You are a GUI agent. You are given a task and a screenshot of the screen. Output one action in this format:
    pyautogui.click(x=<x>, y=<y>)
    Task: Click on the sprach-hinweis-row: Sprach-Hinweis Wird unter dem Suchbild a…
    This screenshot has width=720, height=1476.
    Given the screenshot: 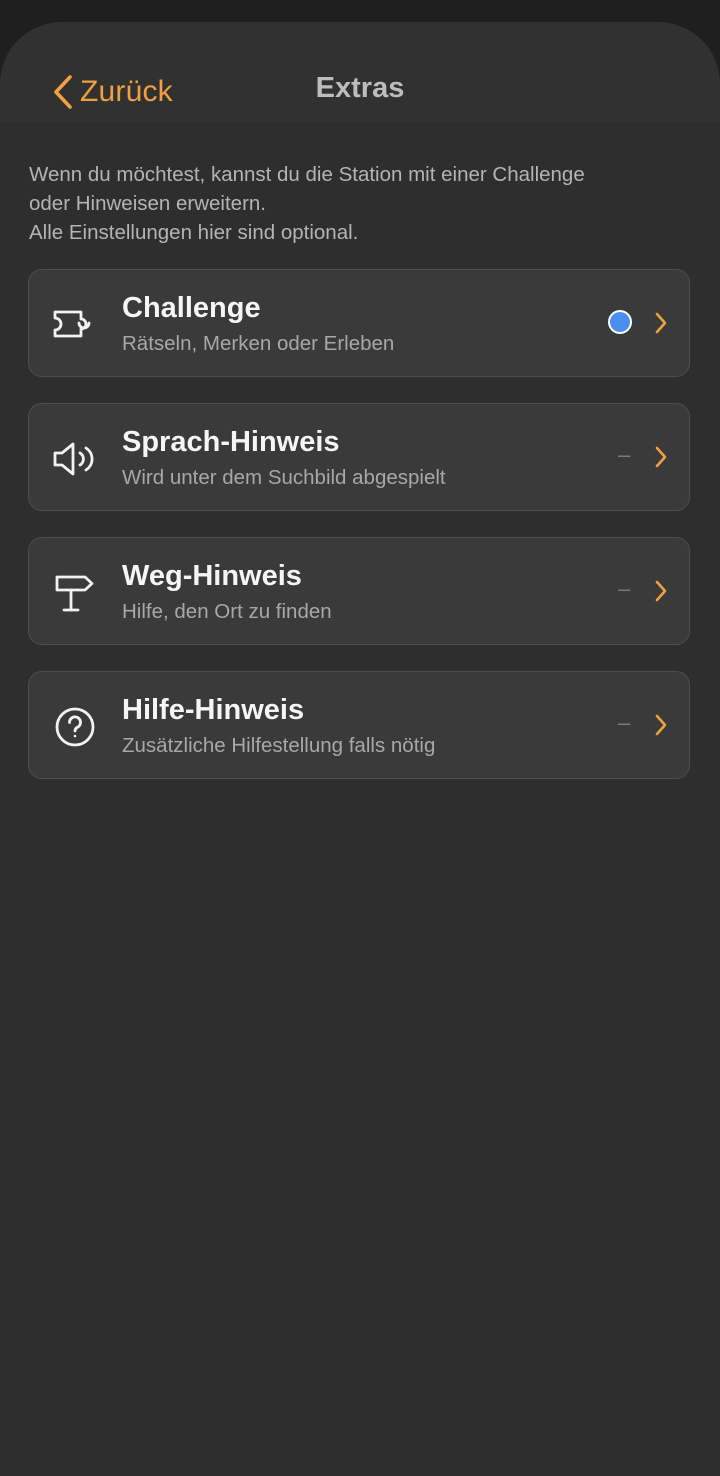 What is the action you would take?
    pyautogui.click(x=359, y=457)
    